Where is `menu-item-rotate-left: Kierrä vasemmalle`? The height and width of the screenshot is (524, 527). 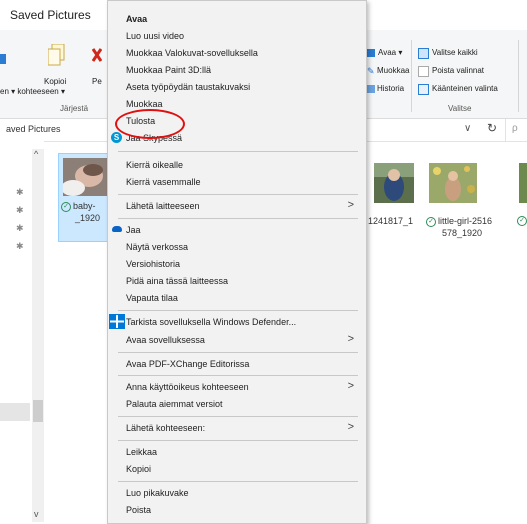 menu-item-rotate-left: Kierrä vasemmalle is located at coordinates (163, 182).